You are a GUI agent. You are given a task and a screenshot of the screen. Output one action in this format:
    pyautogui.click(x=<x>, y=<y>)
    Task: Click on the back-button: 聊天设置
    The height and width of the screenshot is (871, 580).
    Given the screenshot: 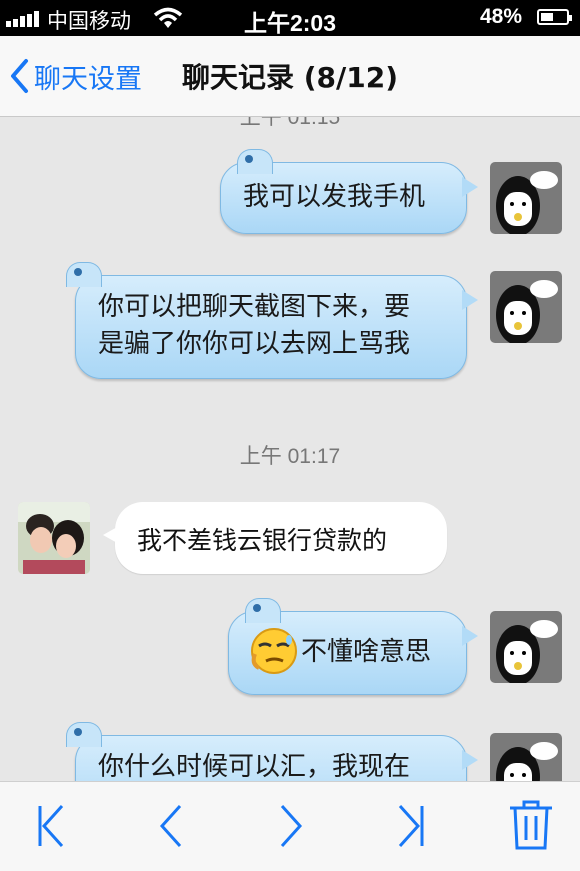 What is the action you would take?
    pyautogui.click(x=75, y=76)
    